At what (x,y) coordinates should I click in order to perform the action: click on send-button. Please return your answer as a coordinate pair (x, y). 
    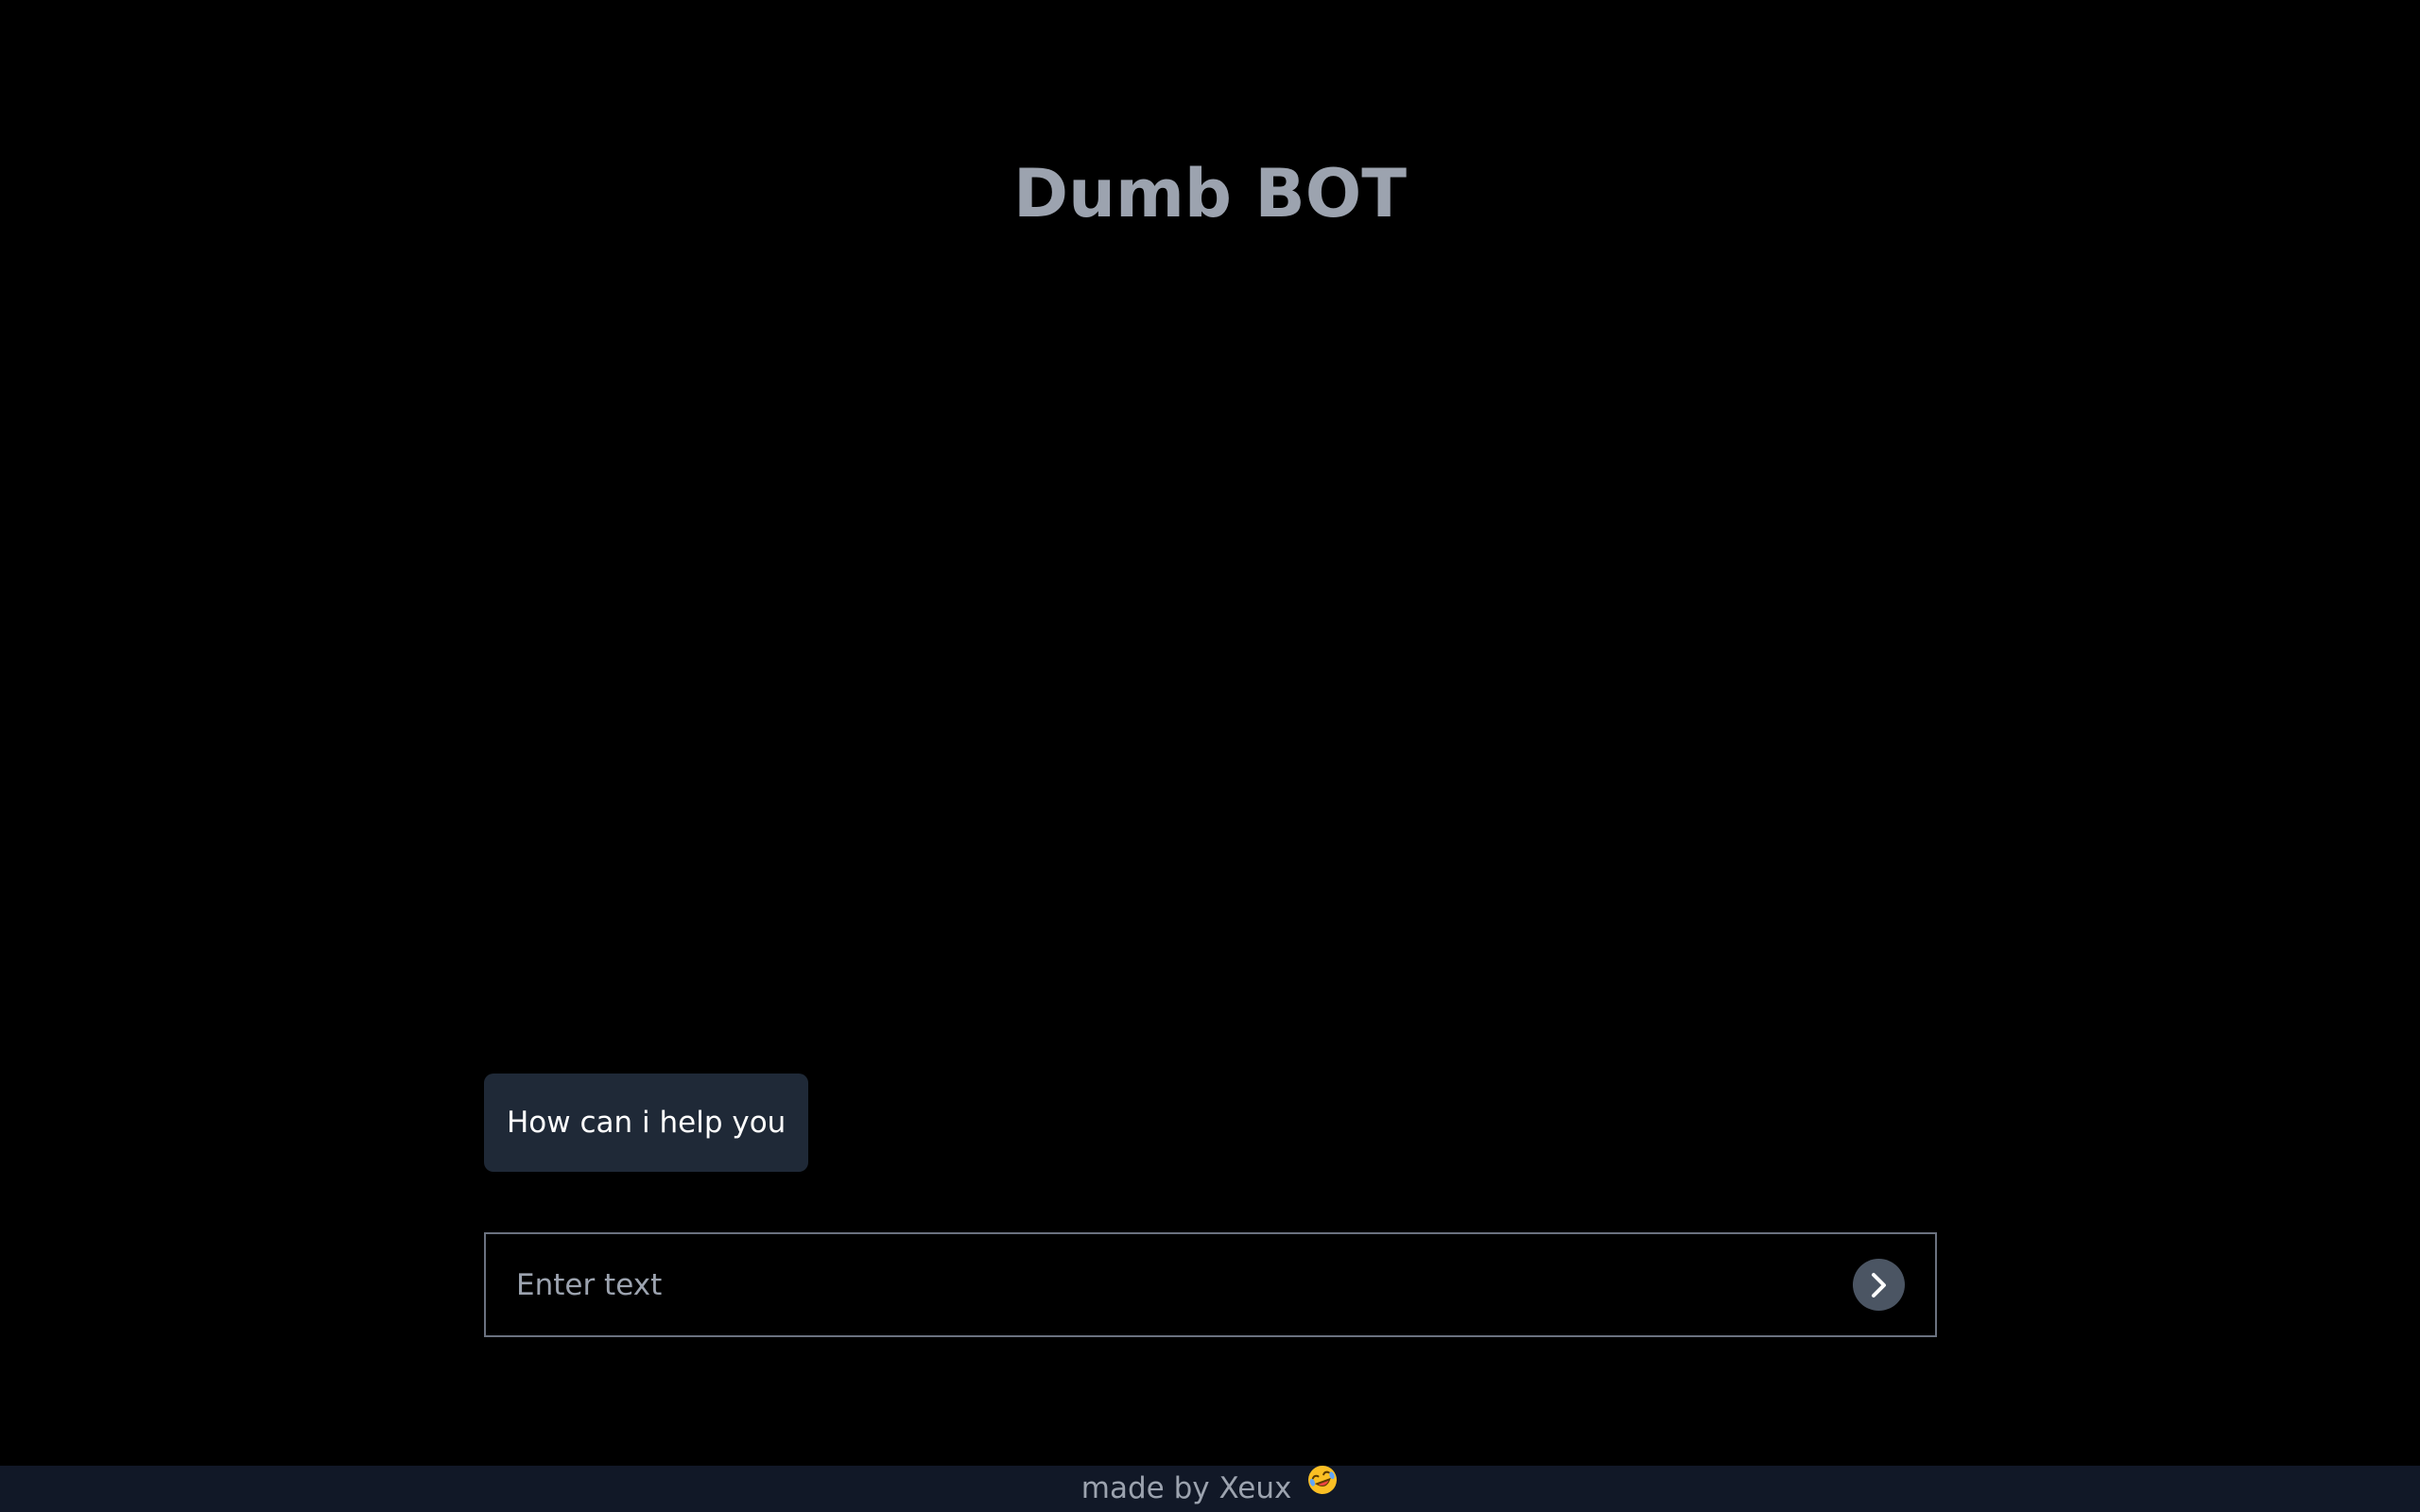
    Looking at the image, I should click on (1879, 1285).